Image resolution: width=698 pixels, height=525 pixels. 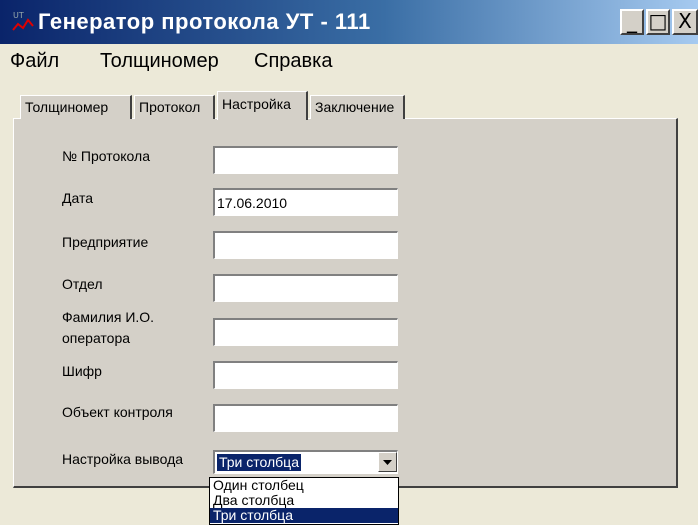 I want to click on output-setting-select: Три столбца, so click(x=305, y=462).